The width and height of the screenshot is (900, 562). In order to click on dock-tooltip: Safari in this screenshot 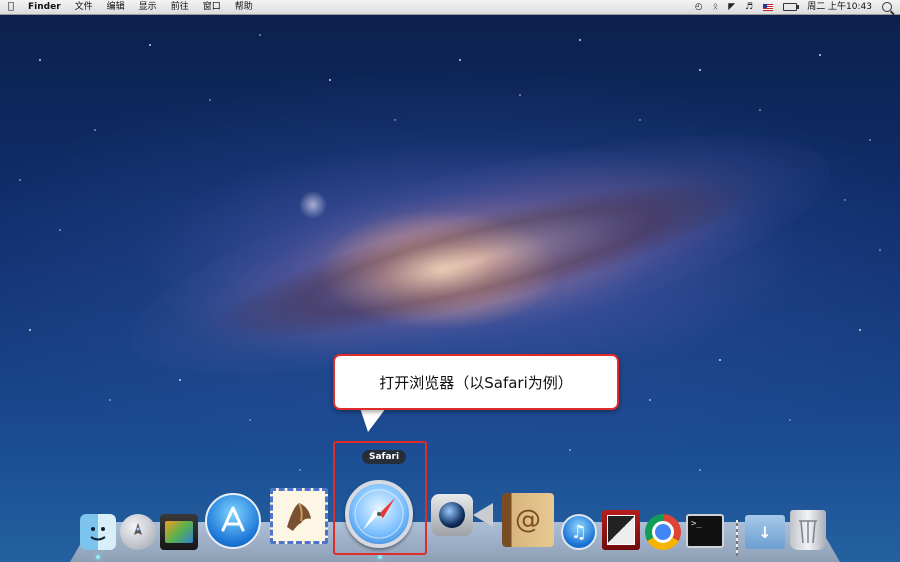, I will do `click(384, 457)`.